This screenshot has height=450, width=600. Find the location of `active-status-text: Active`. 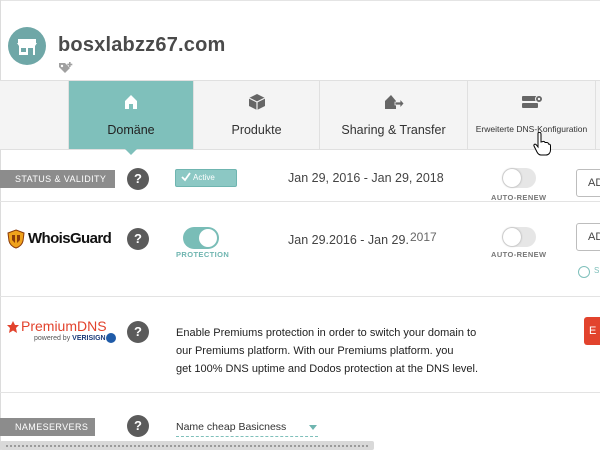

active-status-text: Active is located at coordinates (204, 177).